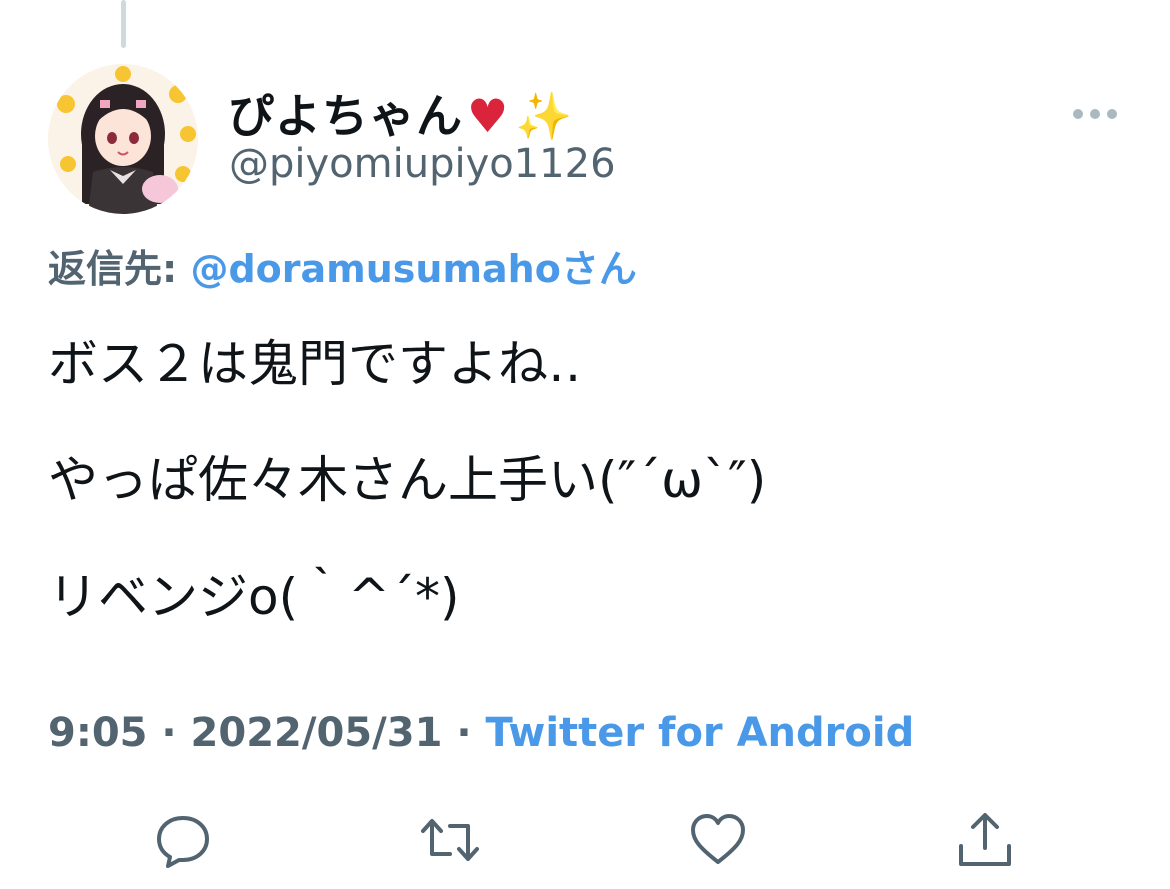 The width and height of the screenshot is (1170, 889). What do you see at coordinates (119, 269) in the screenshot?
I see `reply-prefix: 返信先:` at bounding box center [119, 269].